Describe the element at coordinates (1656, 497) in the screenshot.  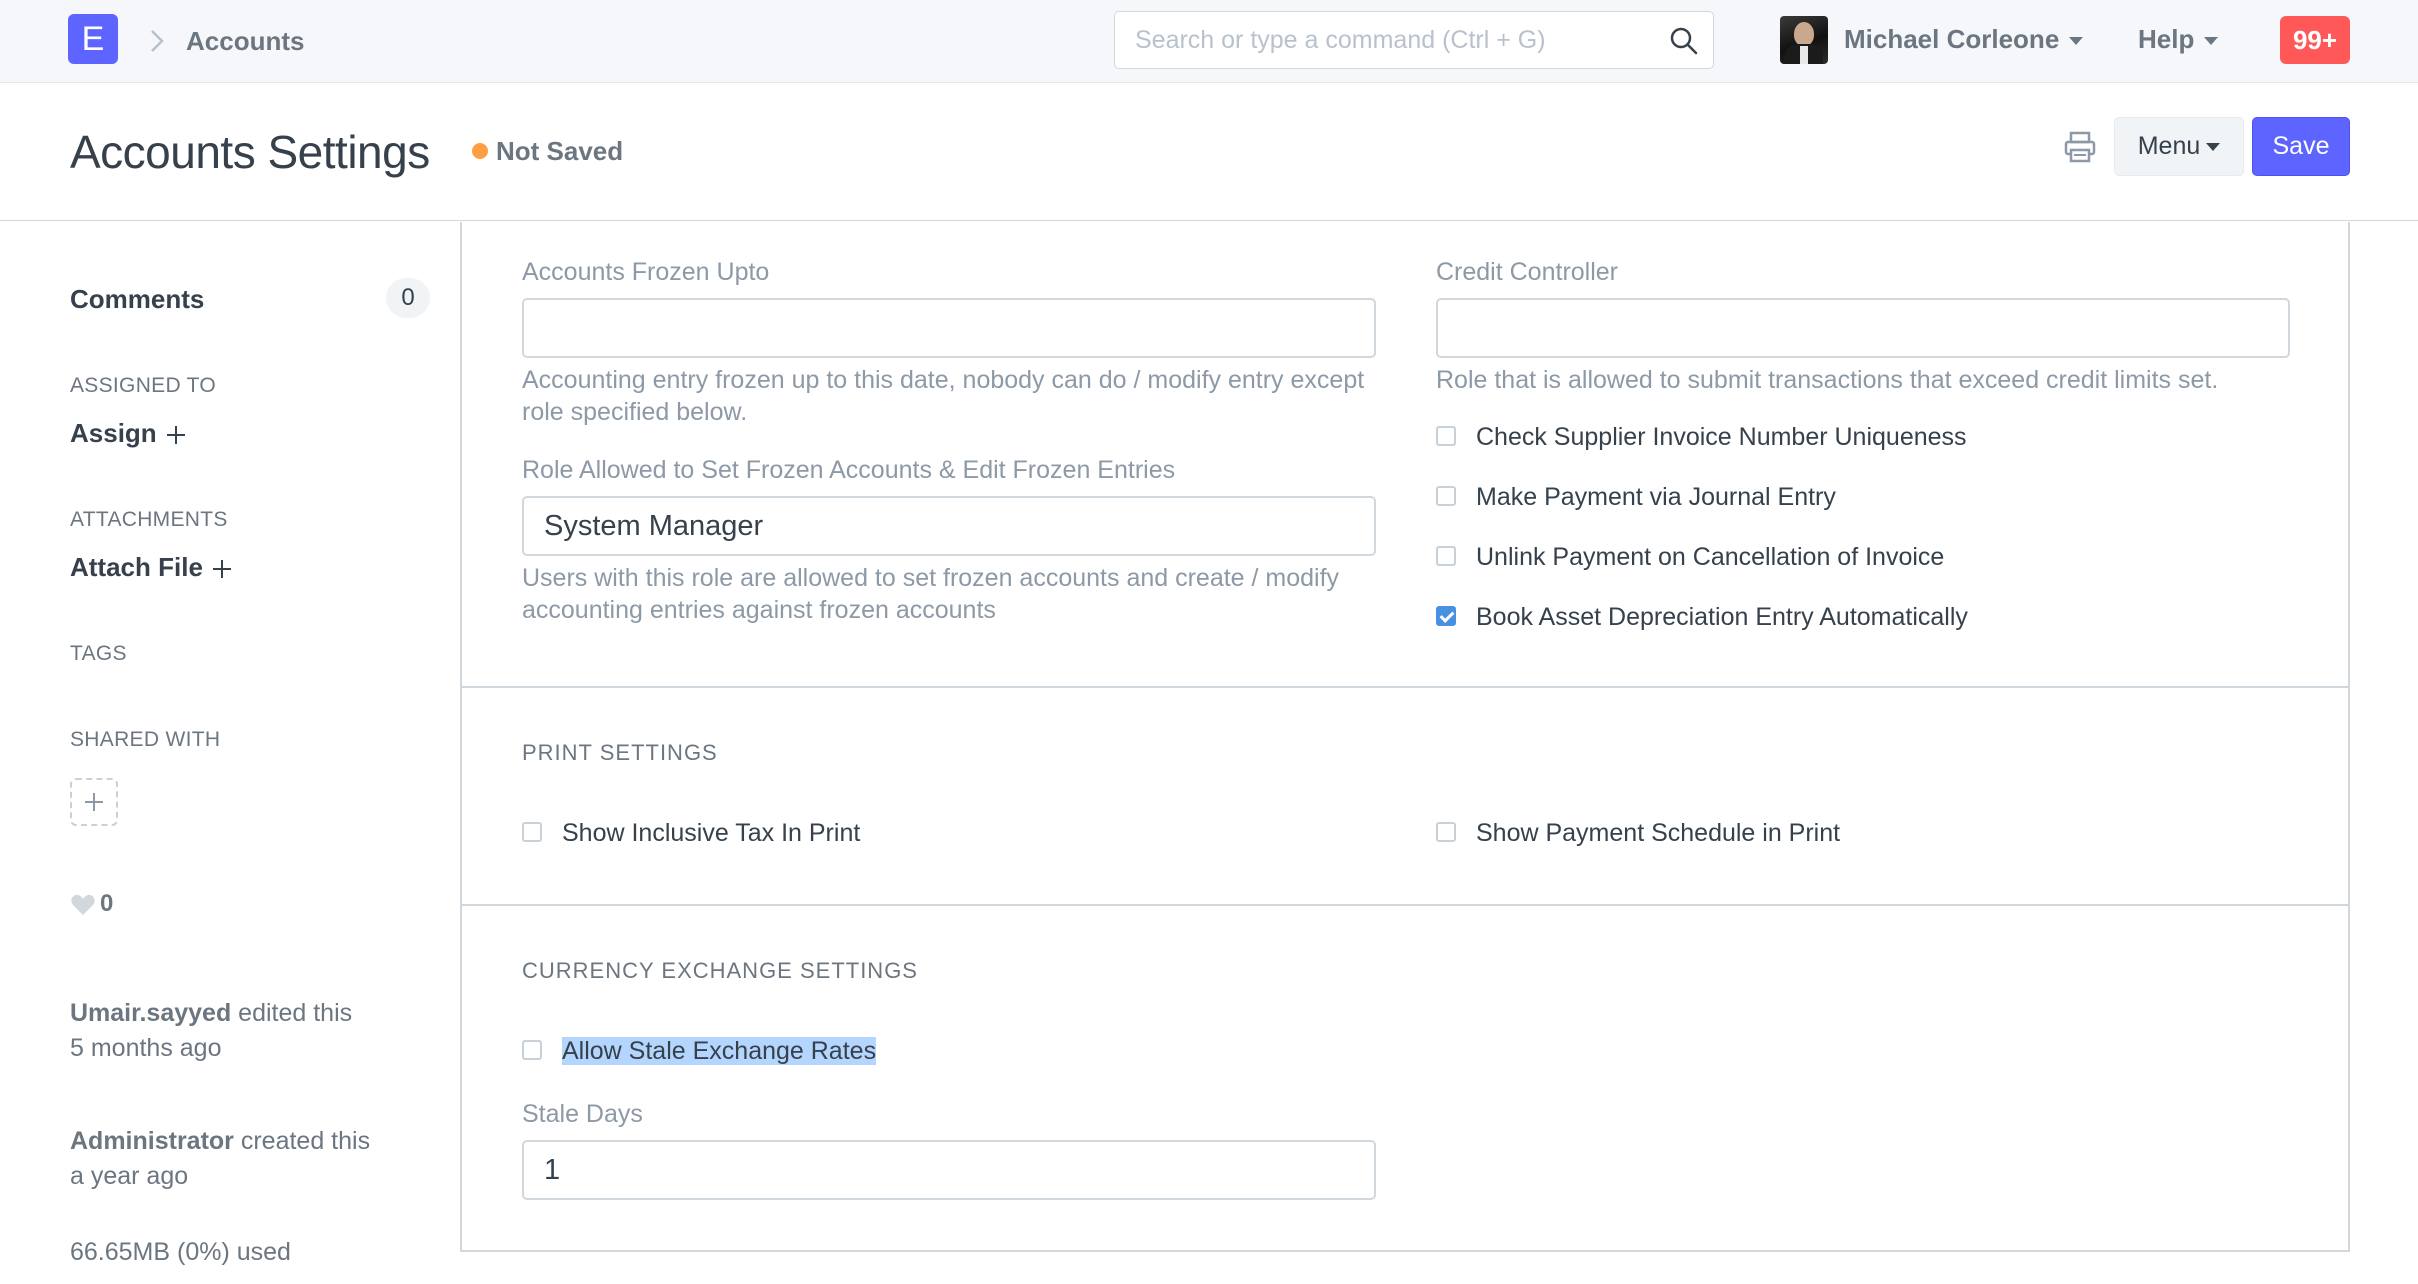
I see `checkbox-label: Make Payment via Journal Entry` at that location.